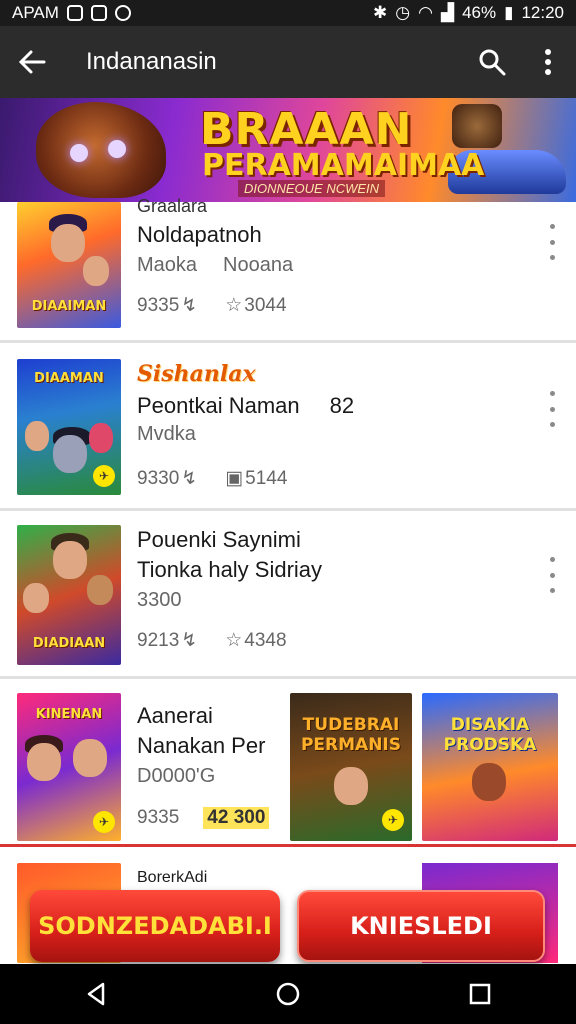  What do you see at coordinates (166, 434) in the screenshot?
I see `item-developer: Mvdka` at bounding box center [166, 434].